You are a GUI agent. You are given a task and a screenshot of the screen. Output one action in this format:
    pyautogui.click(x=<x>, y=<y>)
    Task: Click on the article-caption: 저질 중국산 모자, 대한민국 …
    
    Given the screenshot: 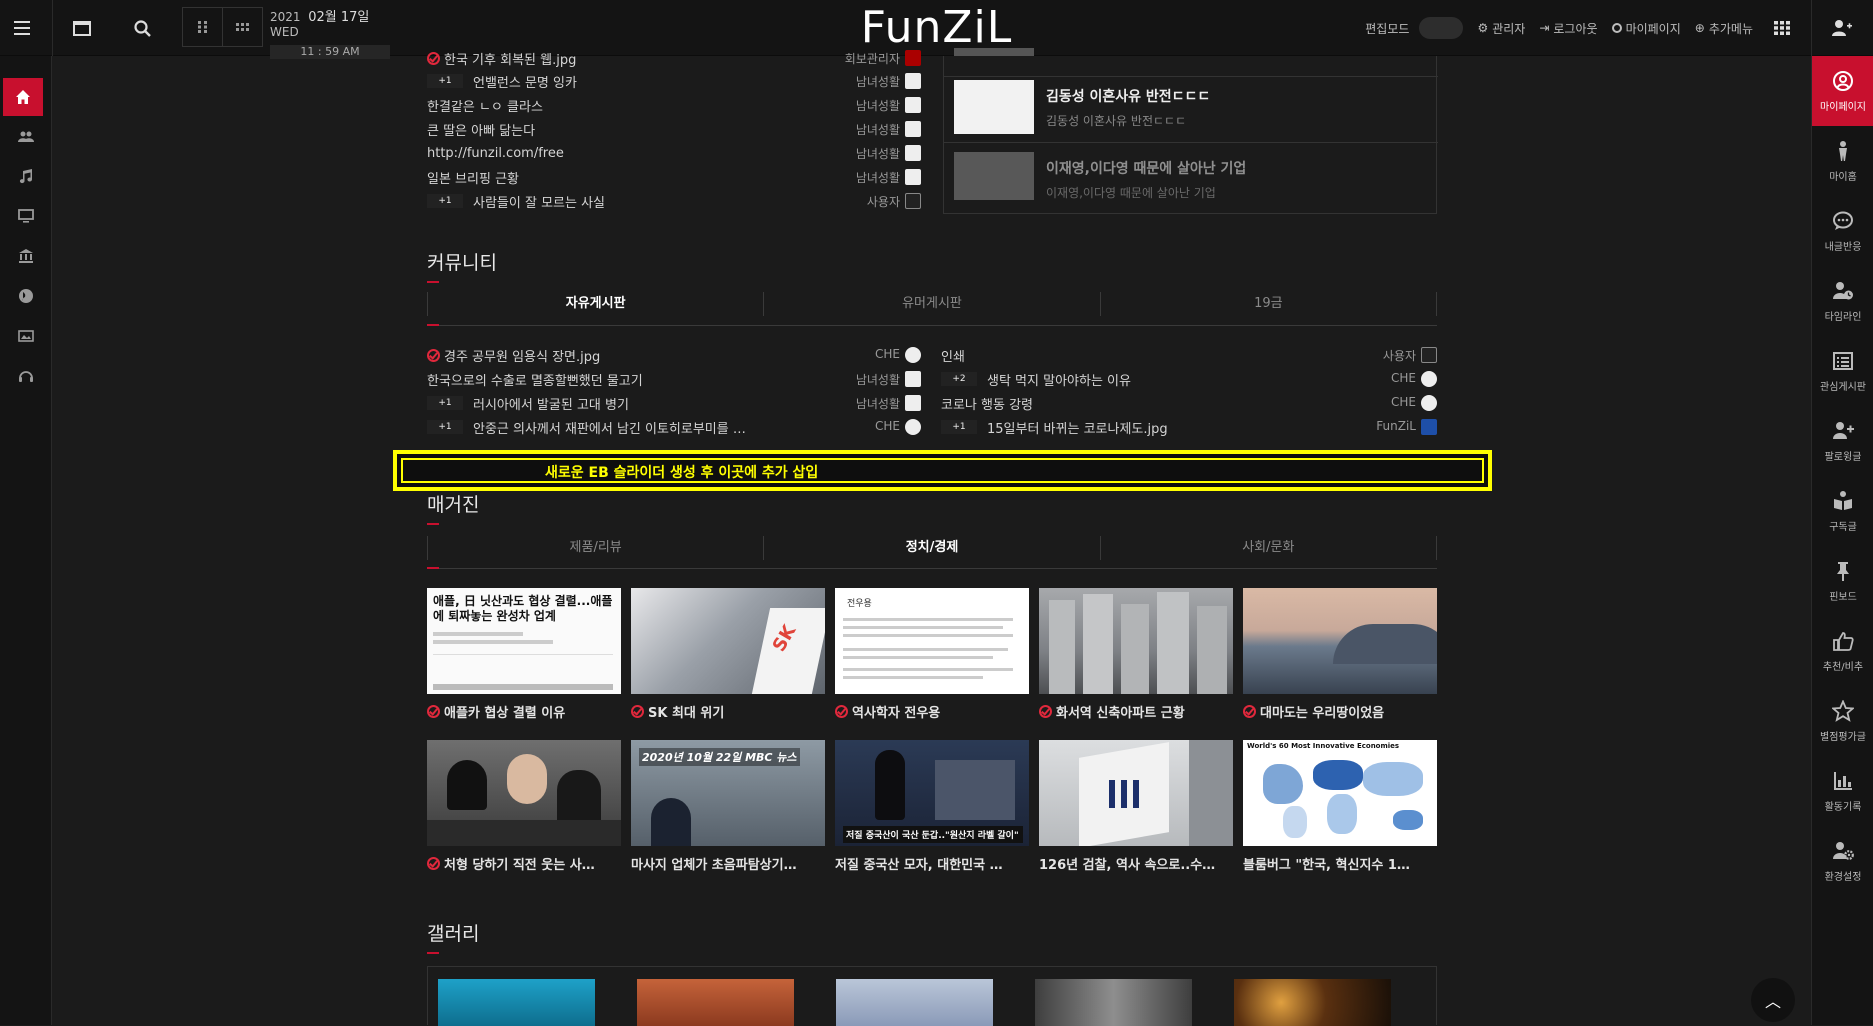 What is the action you would take?
    pyautogui.click(x=932, y=863)
    